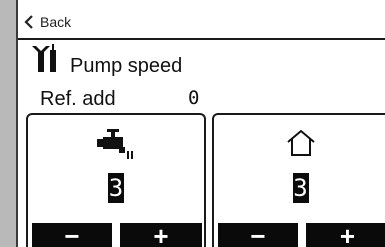 The image size is (385, 247). What do you see at coordinates (258, 235) in the screenshot?
I see `heating-decrease-button: −` at bounding box center [258, 235].